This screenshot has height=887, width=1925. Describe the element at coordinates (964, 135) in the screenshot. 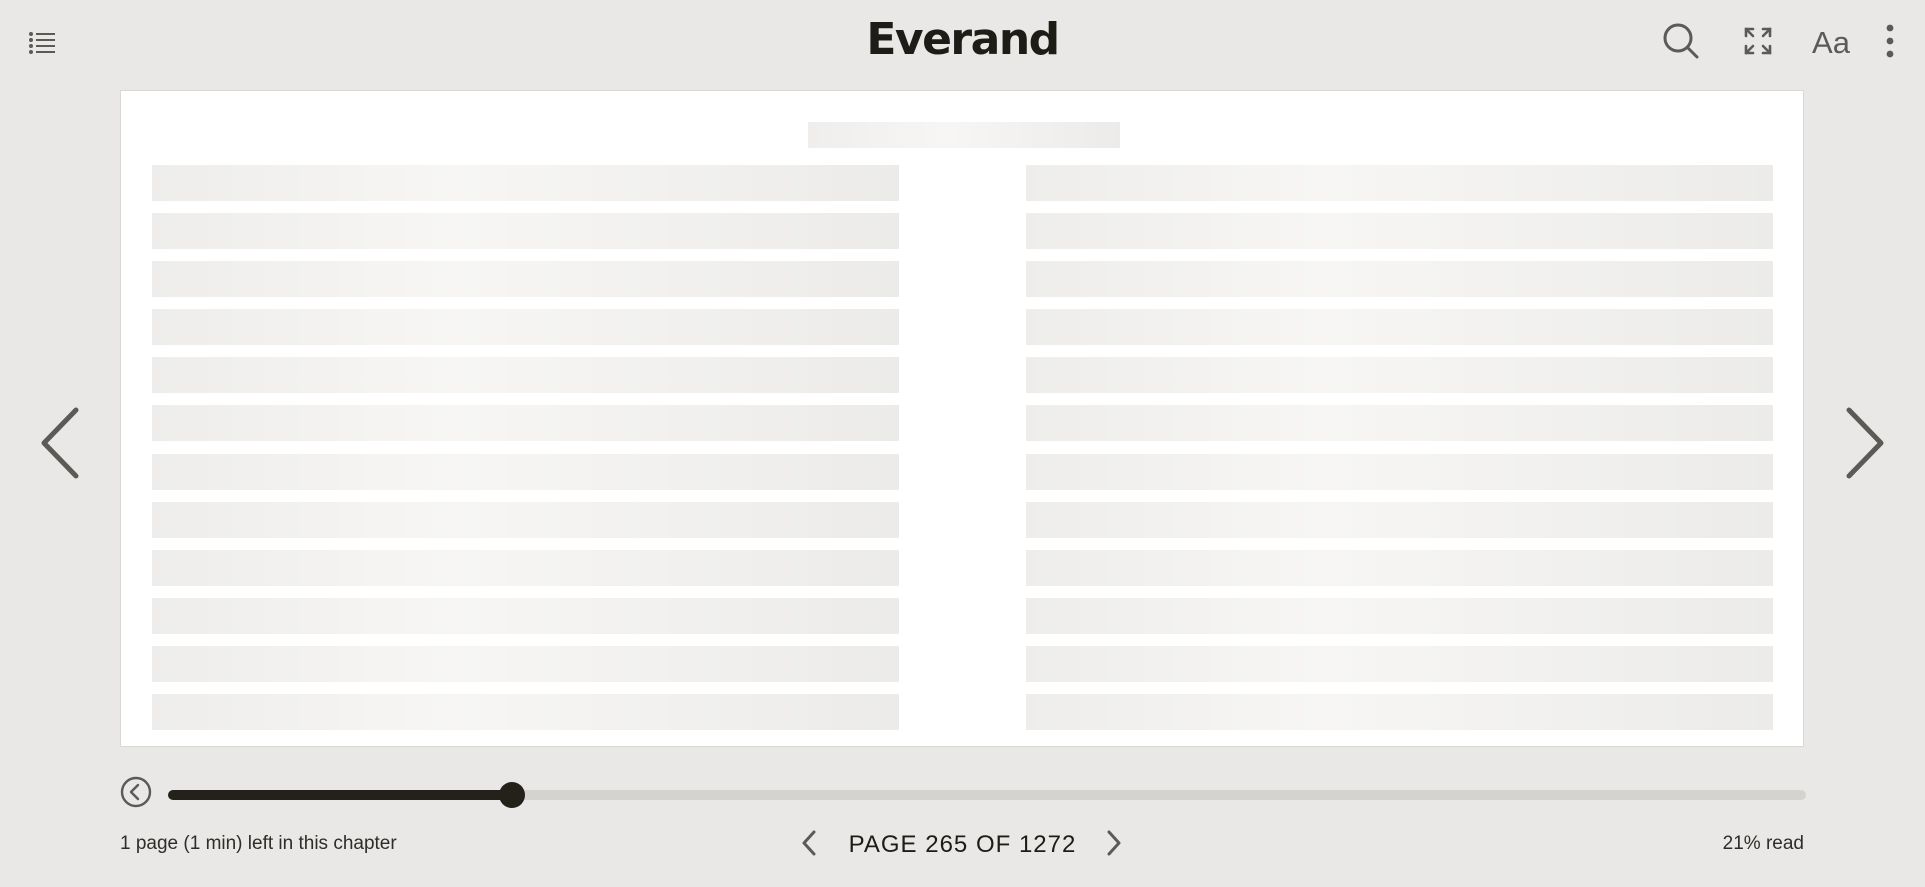

I see `page-title-placeholder` at that location.